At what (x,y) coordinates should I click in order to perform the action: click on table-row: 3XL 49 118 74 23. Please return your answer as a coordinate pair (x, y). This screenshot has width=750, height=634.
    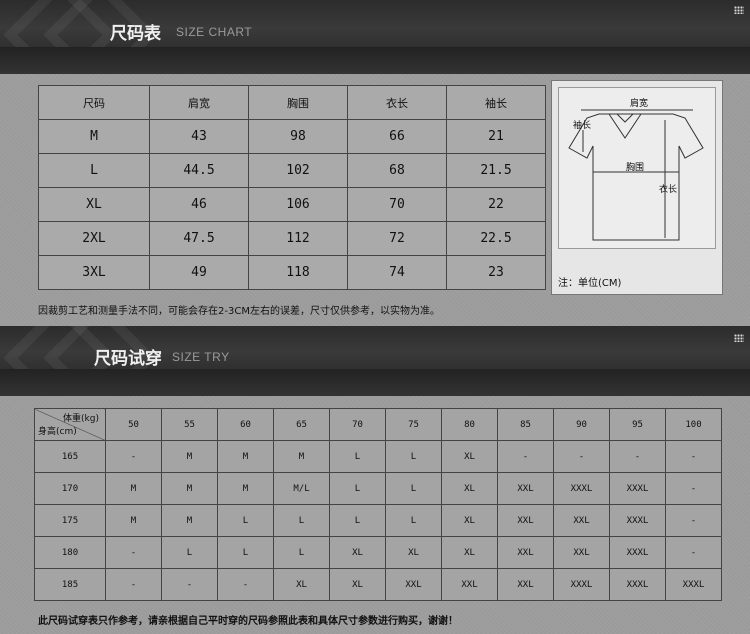
    Looking at the image, I should click on (292, 272).